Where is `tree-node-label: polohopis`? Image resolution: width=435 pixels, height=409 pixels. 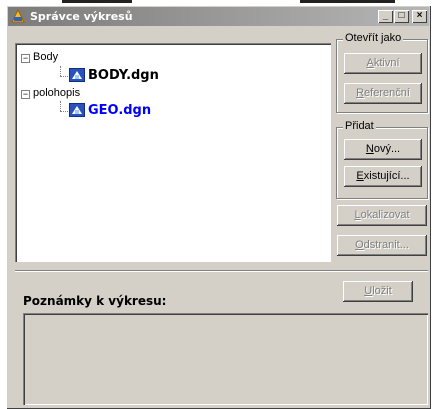
tree-node-label: polohopis is located at coordinates (56, 93).